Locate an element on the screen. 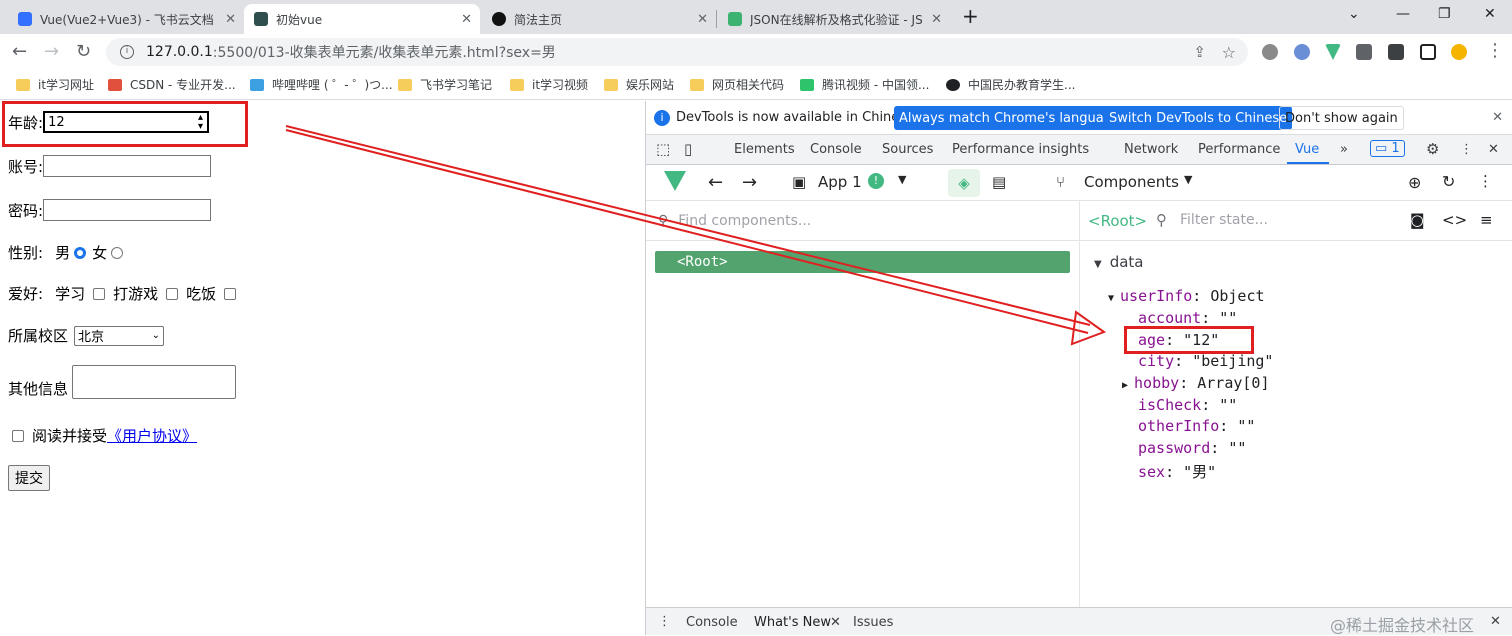 The height and width of the screenshot is (636, 1512). close-drawer-icon: ✕ is located at coordinates (1495, 621).